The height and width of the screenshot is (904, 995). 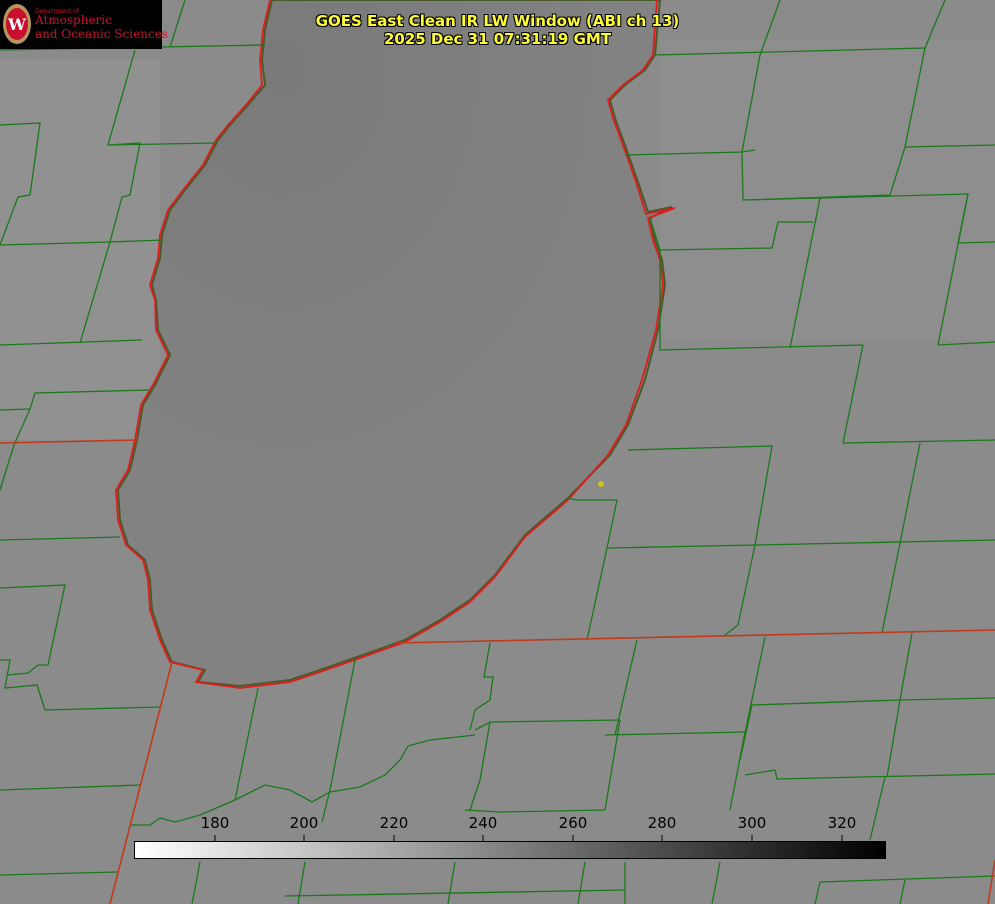 I want to click on colorbar-tick-label: 180, so click(x=215, y=823).